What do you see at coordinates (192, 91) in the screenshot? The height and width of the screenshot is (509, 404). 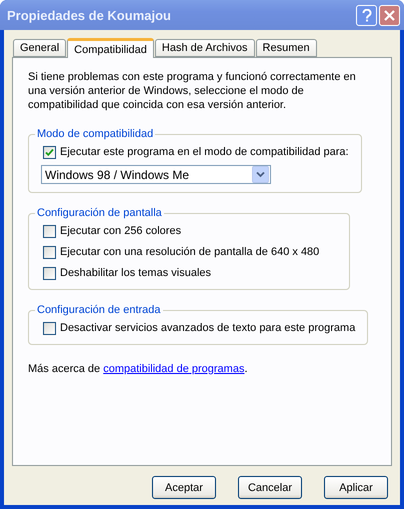 I see `intro-text: Si tiene problemas con este programa y funcionó correctamente en una versión anterior de Windows, seleccione el modo de compatibilidad que coincida con esa versión anterior.` at bounding box center [192, 91].